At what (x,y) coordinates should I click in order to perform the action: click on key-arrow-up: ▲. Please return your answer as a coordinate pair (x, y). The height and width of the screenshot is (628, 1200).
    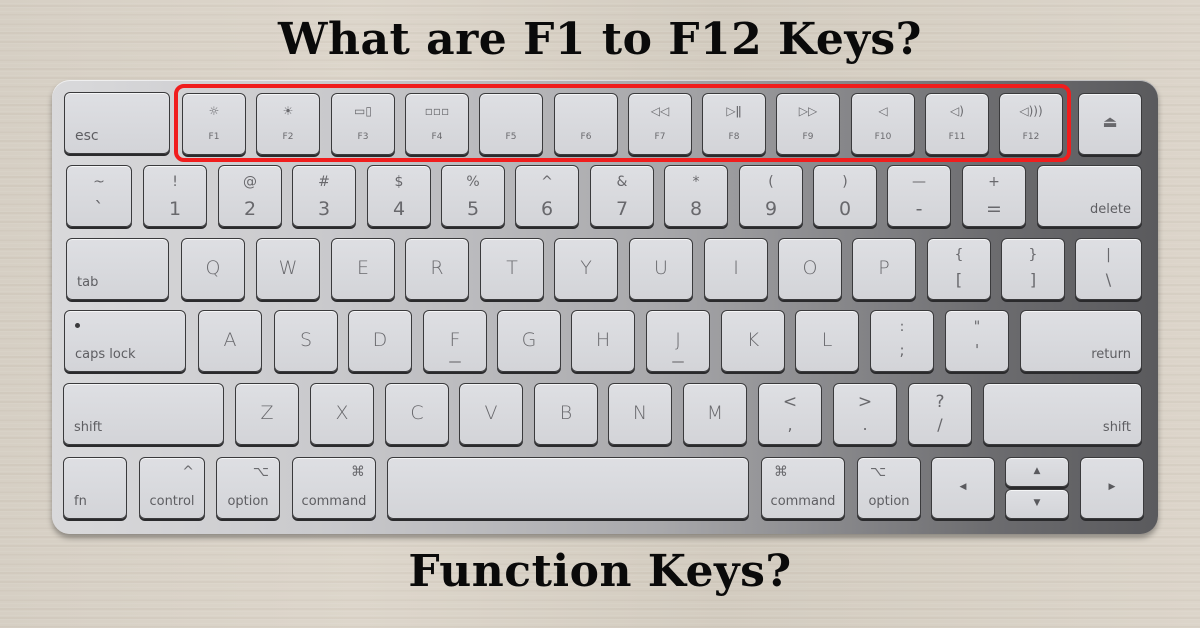
    Looking at the image, I should click on (1037, 472).